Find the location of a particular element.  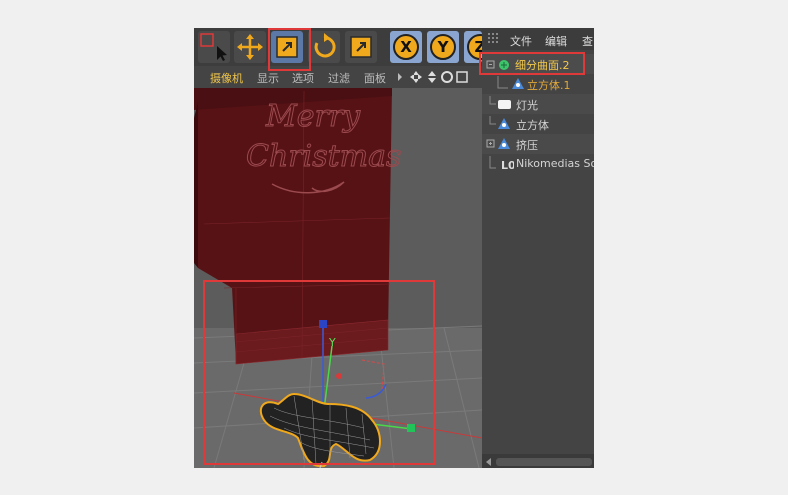

object-row-null: L0 Nikomedias So is located at coordinates (538, 164).